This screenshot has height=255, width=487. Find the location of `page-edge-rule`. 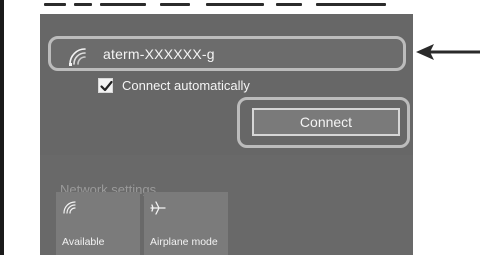

page-edge-rule is located at coordinates (2, 127).